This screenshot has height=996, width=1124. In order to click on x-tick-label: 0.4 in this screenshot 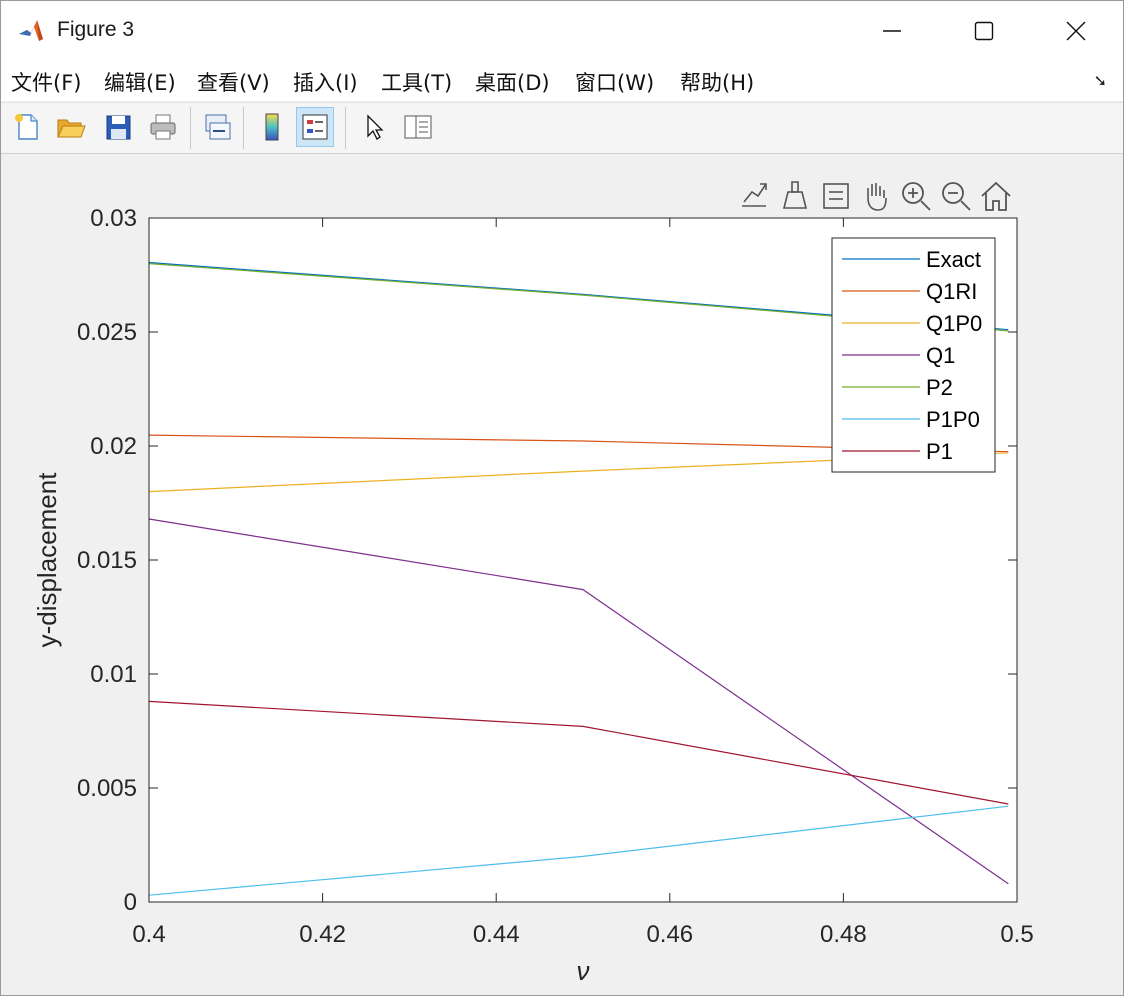, I will do `click(148, 934)`.